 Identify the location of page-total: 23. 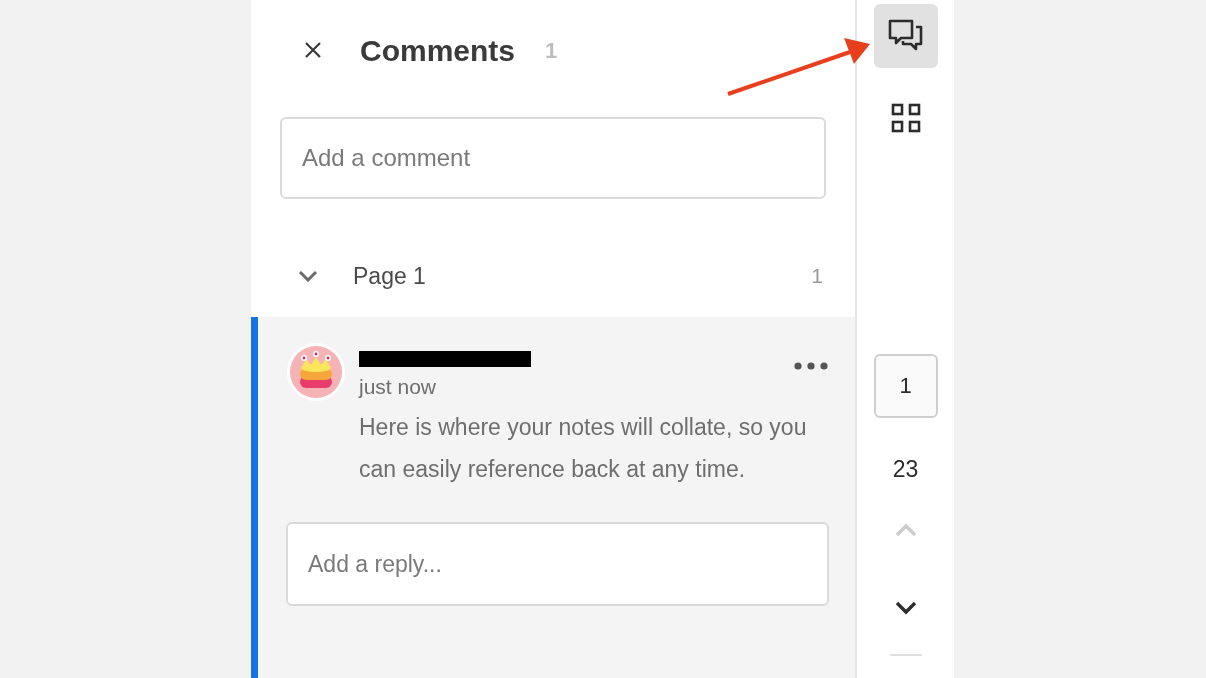
(905, 469).